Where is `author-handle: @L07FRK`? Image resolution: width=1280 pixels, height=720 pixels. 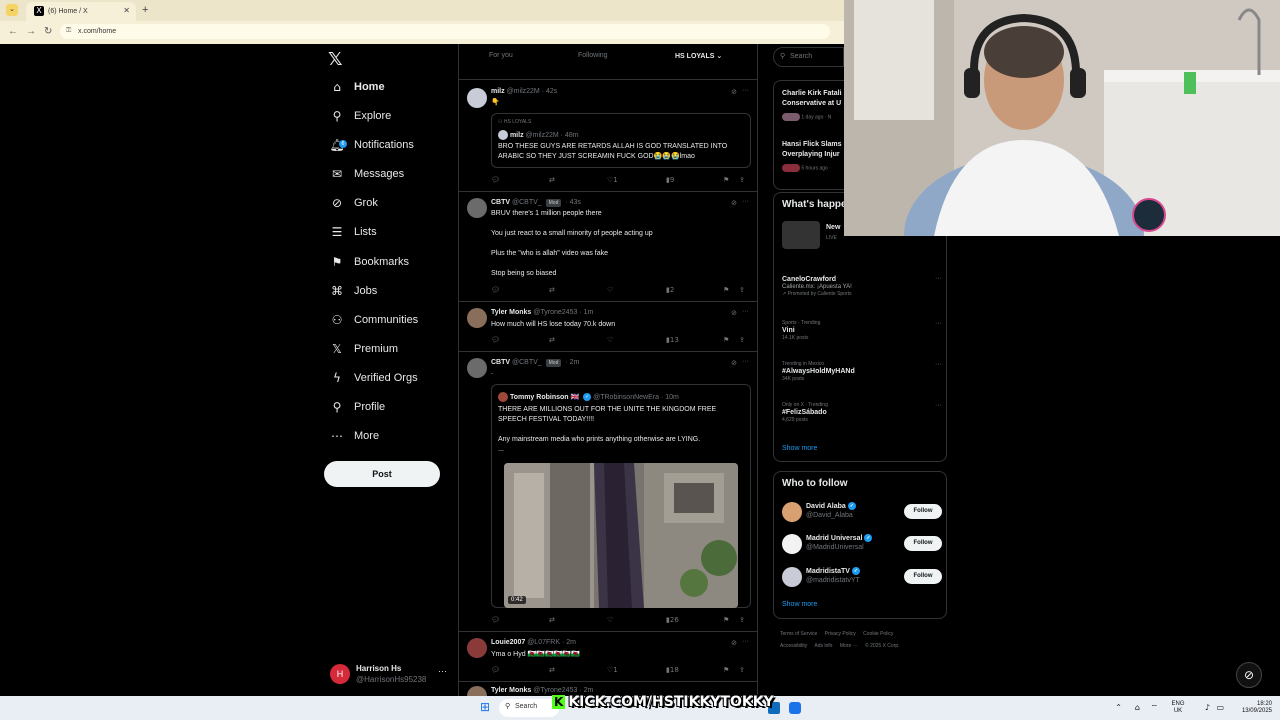
author-handle: @L07FRK is located at coordinates (543, 642).